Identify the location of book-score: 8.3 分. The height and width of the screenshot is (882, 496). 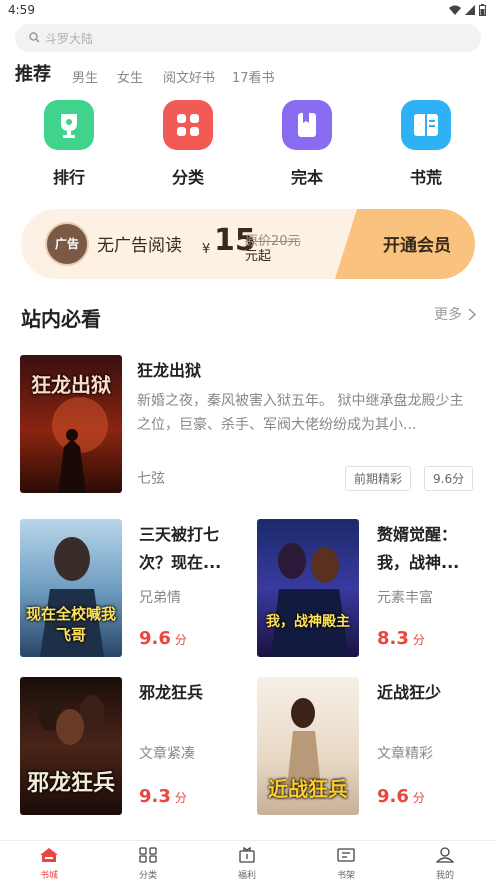
(401, 638).